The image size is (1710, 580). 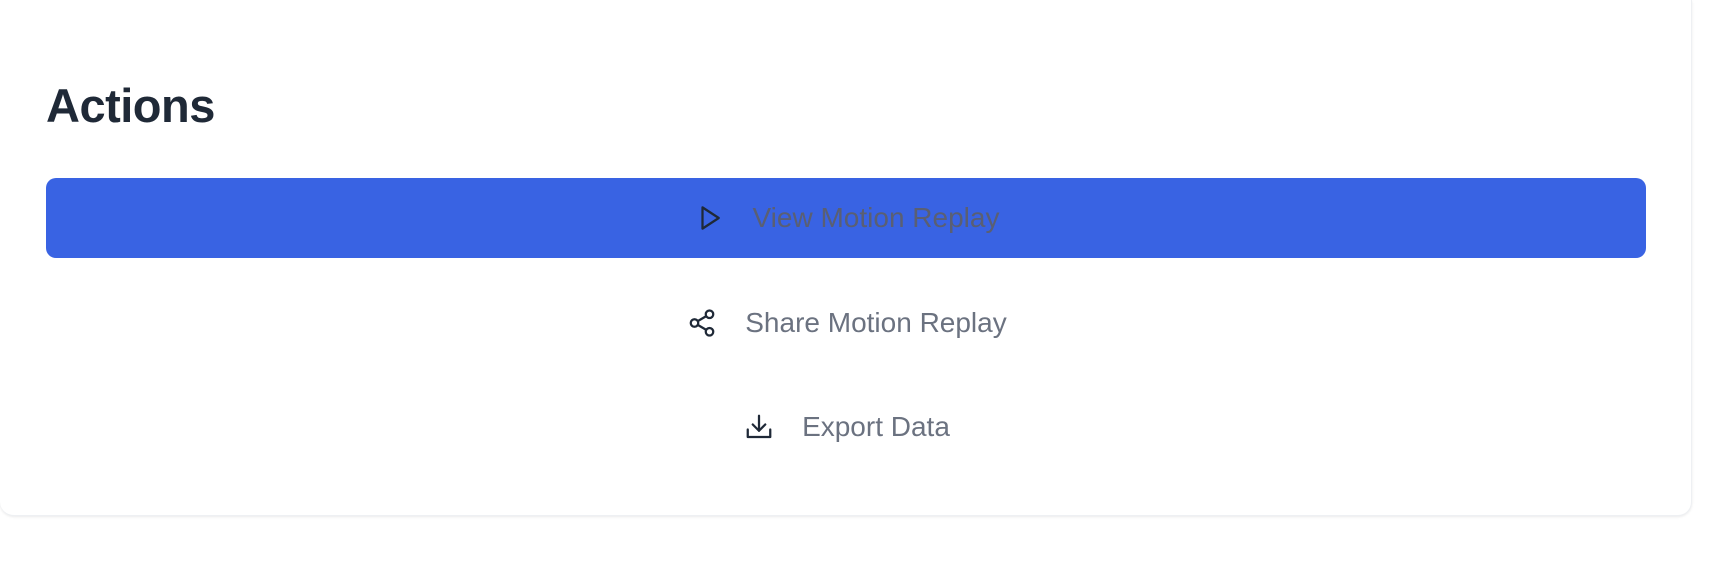 I want to click on play-icon, so click(x=710, y=218).